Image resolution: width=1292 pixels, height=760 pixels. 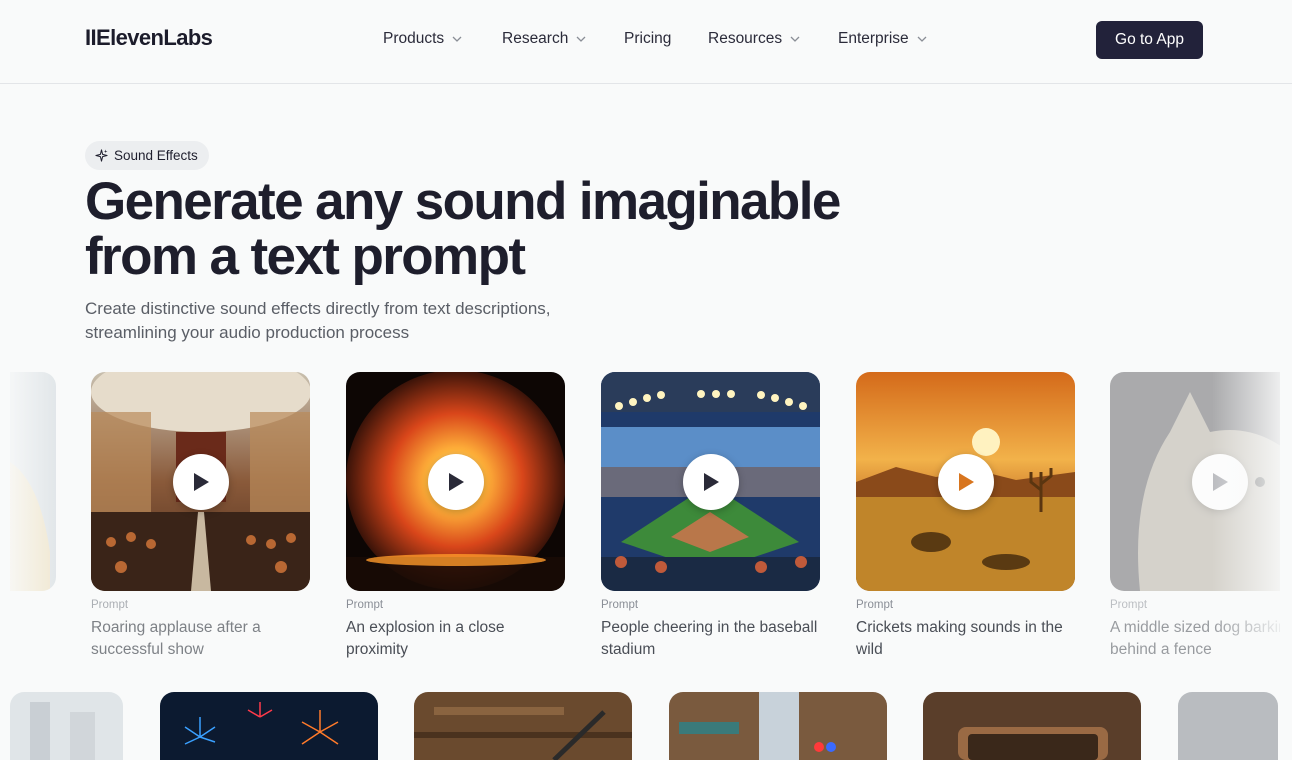 I want to click on nav-research: Research, so click(x=544, y=39).